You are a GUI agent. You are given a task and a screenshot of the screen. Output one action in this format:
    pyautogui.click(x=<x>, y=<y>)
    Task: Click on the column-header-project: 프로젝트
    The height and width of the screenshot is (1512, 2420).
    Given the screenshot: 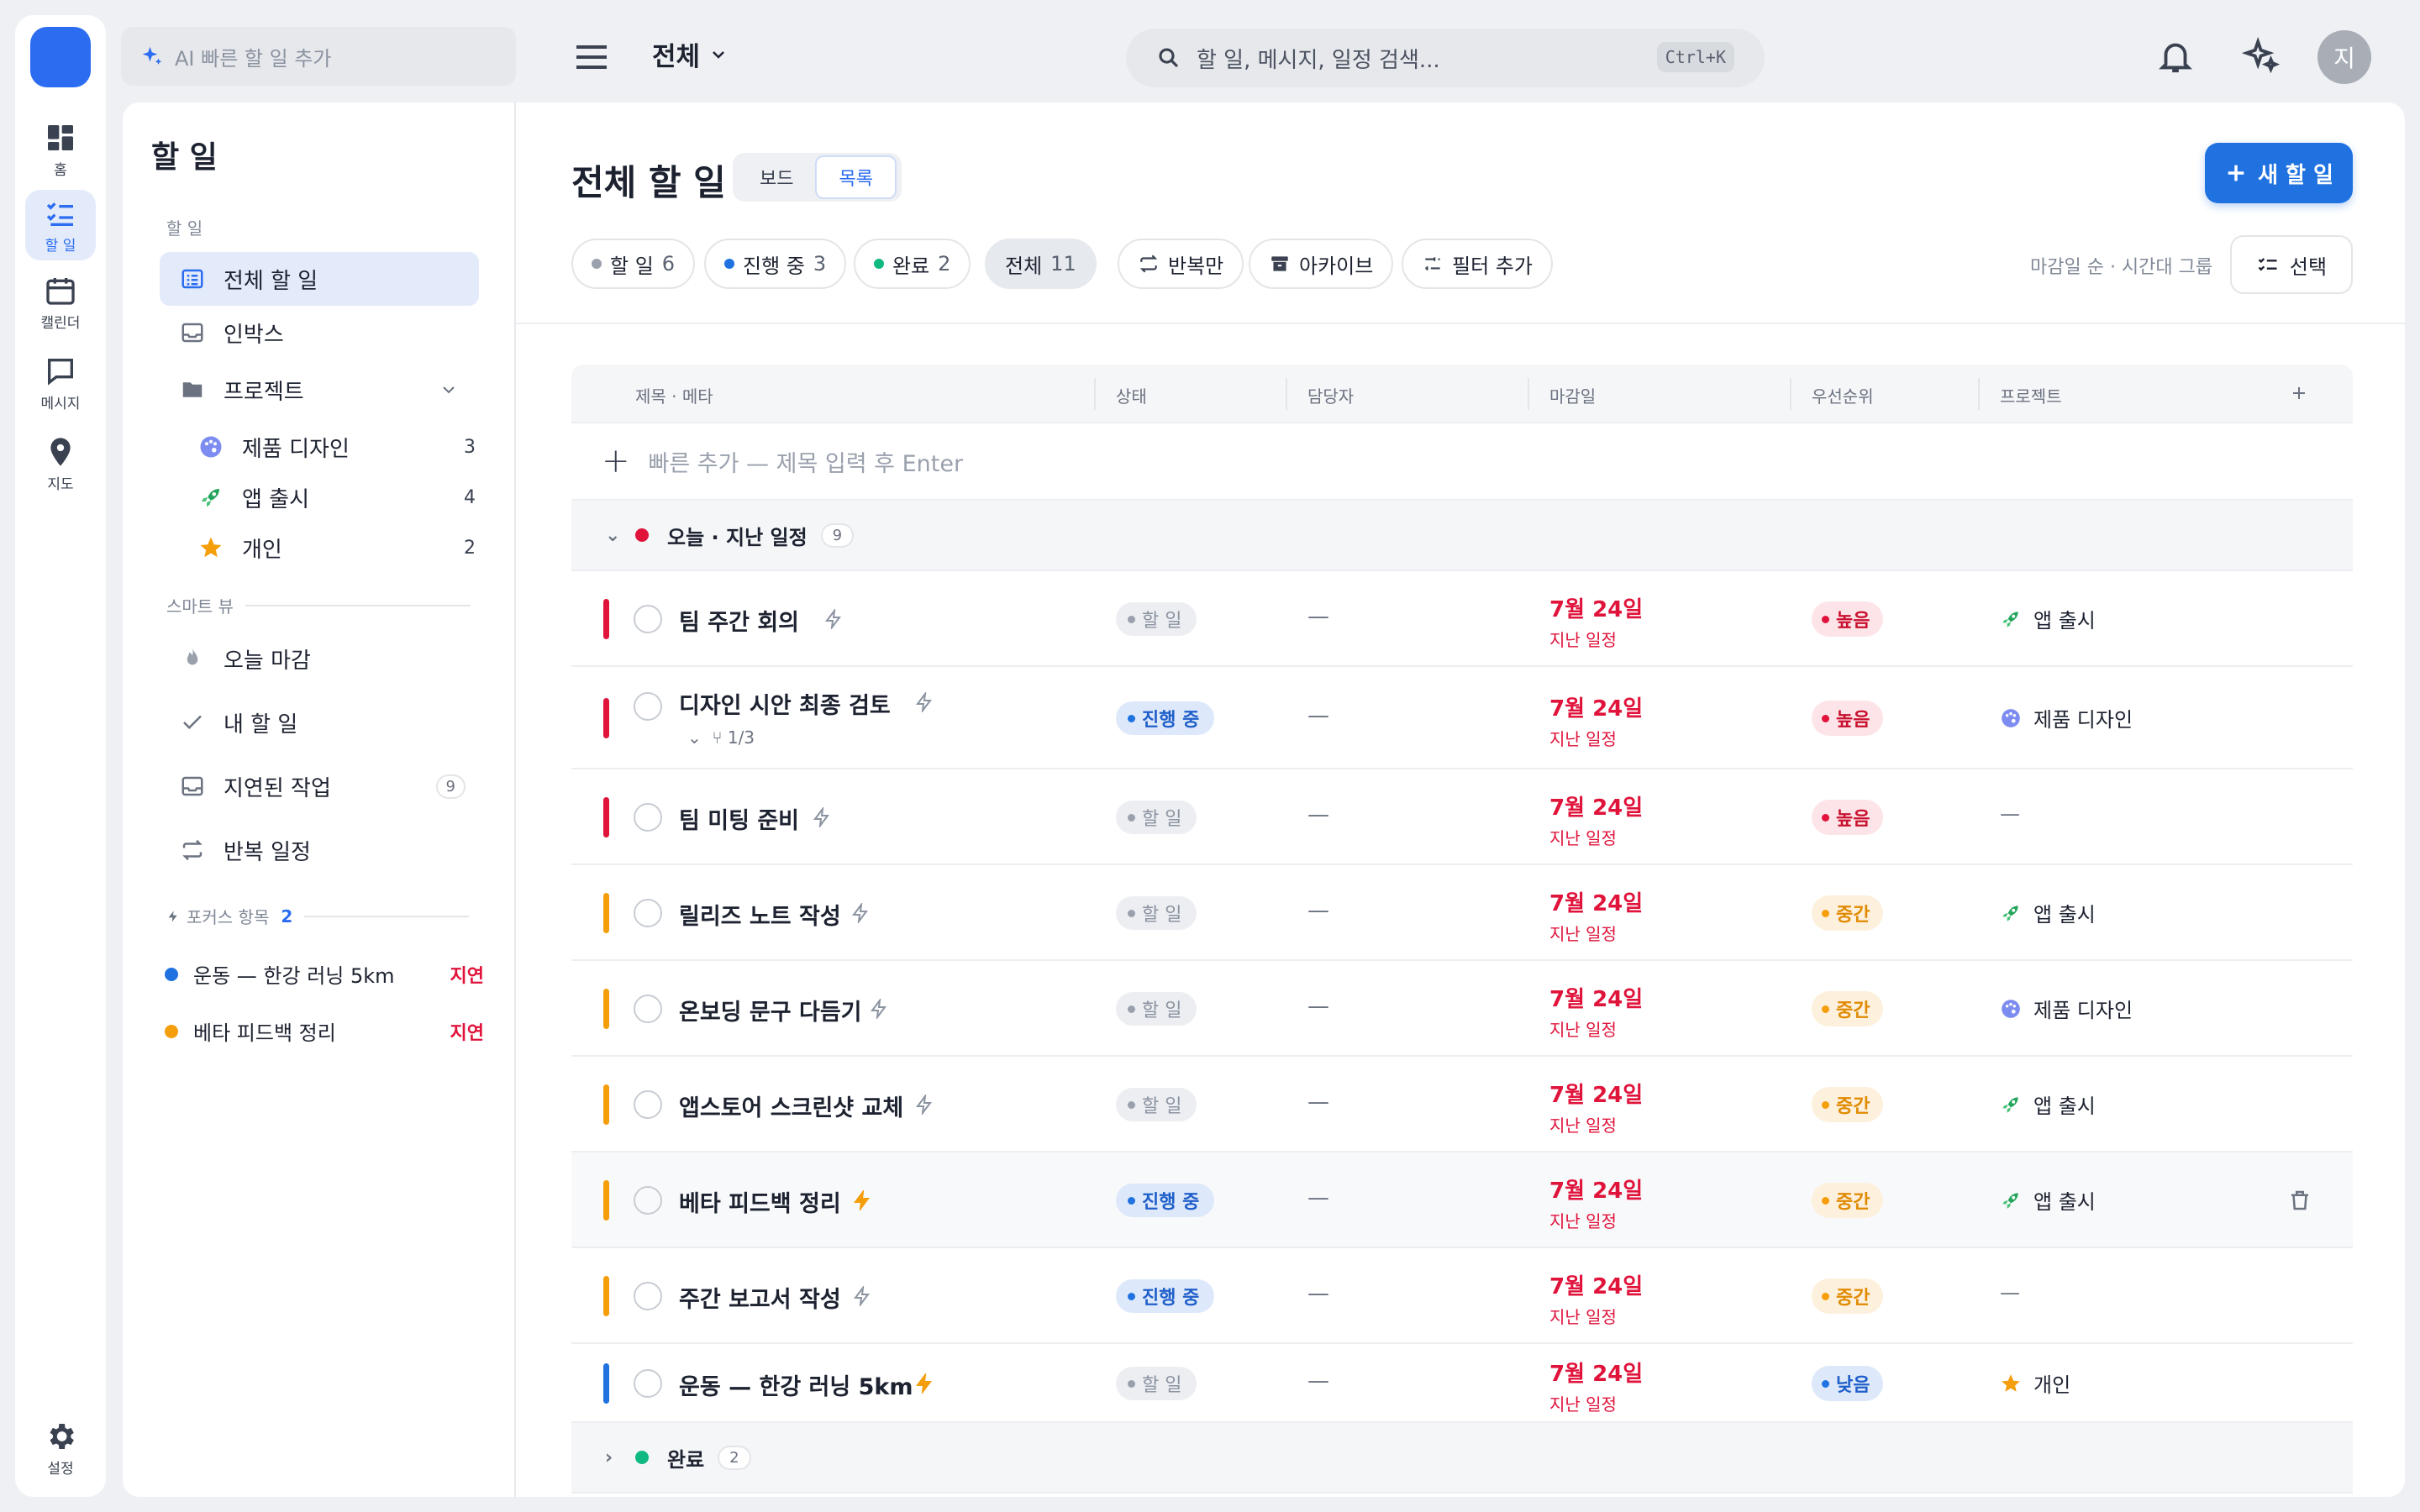 What is the action you would take?
    pyautogui.click(x=2031, y=395)
    